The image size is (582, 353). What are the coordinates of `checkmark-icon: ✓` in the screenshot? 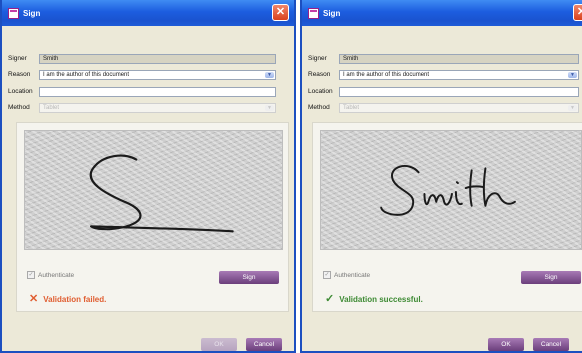 It's located at (330, 299).